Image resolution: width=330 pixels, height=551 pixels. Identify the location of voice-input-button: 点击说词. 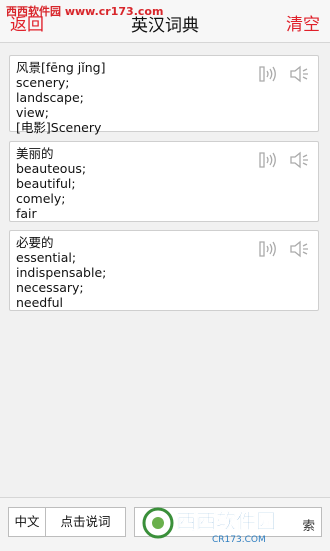
(86, 522).